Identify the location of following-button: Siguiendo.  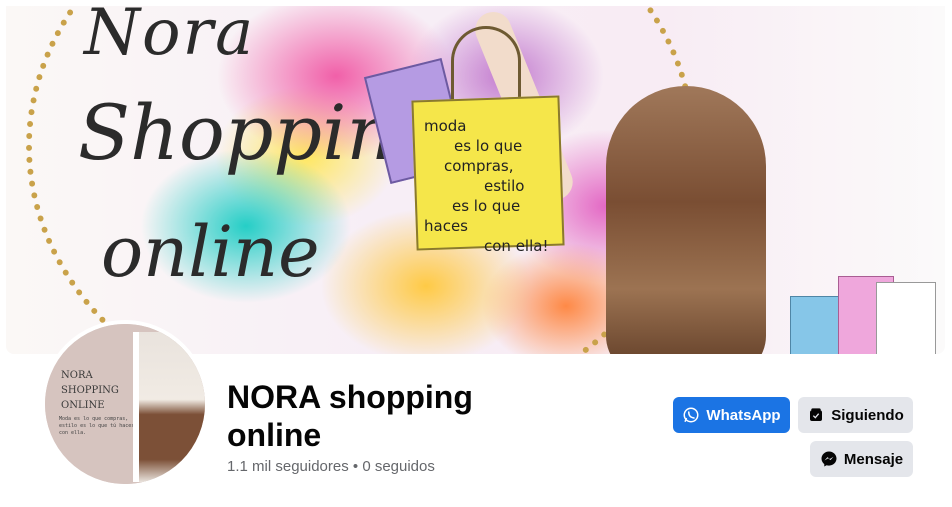
(855, 415).